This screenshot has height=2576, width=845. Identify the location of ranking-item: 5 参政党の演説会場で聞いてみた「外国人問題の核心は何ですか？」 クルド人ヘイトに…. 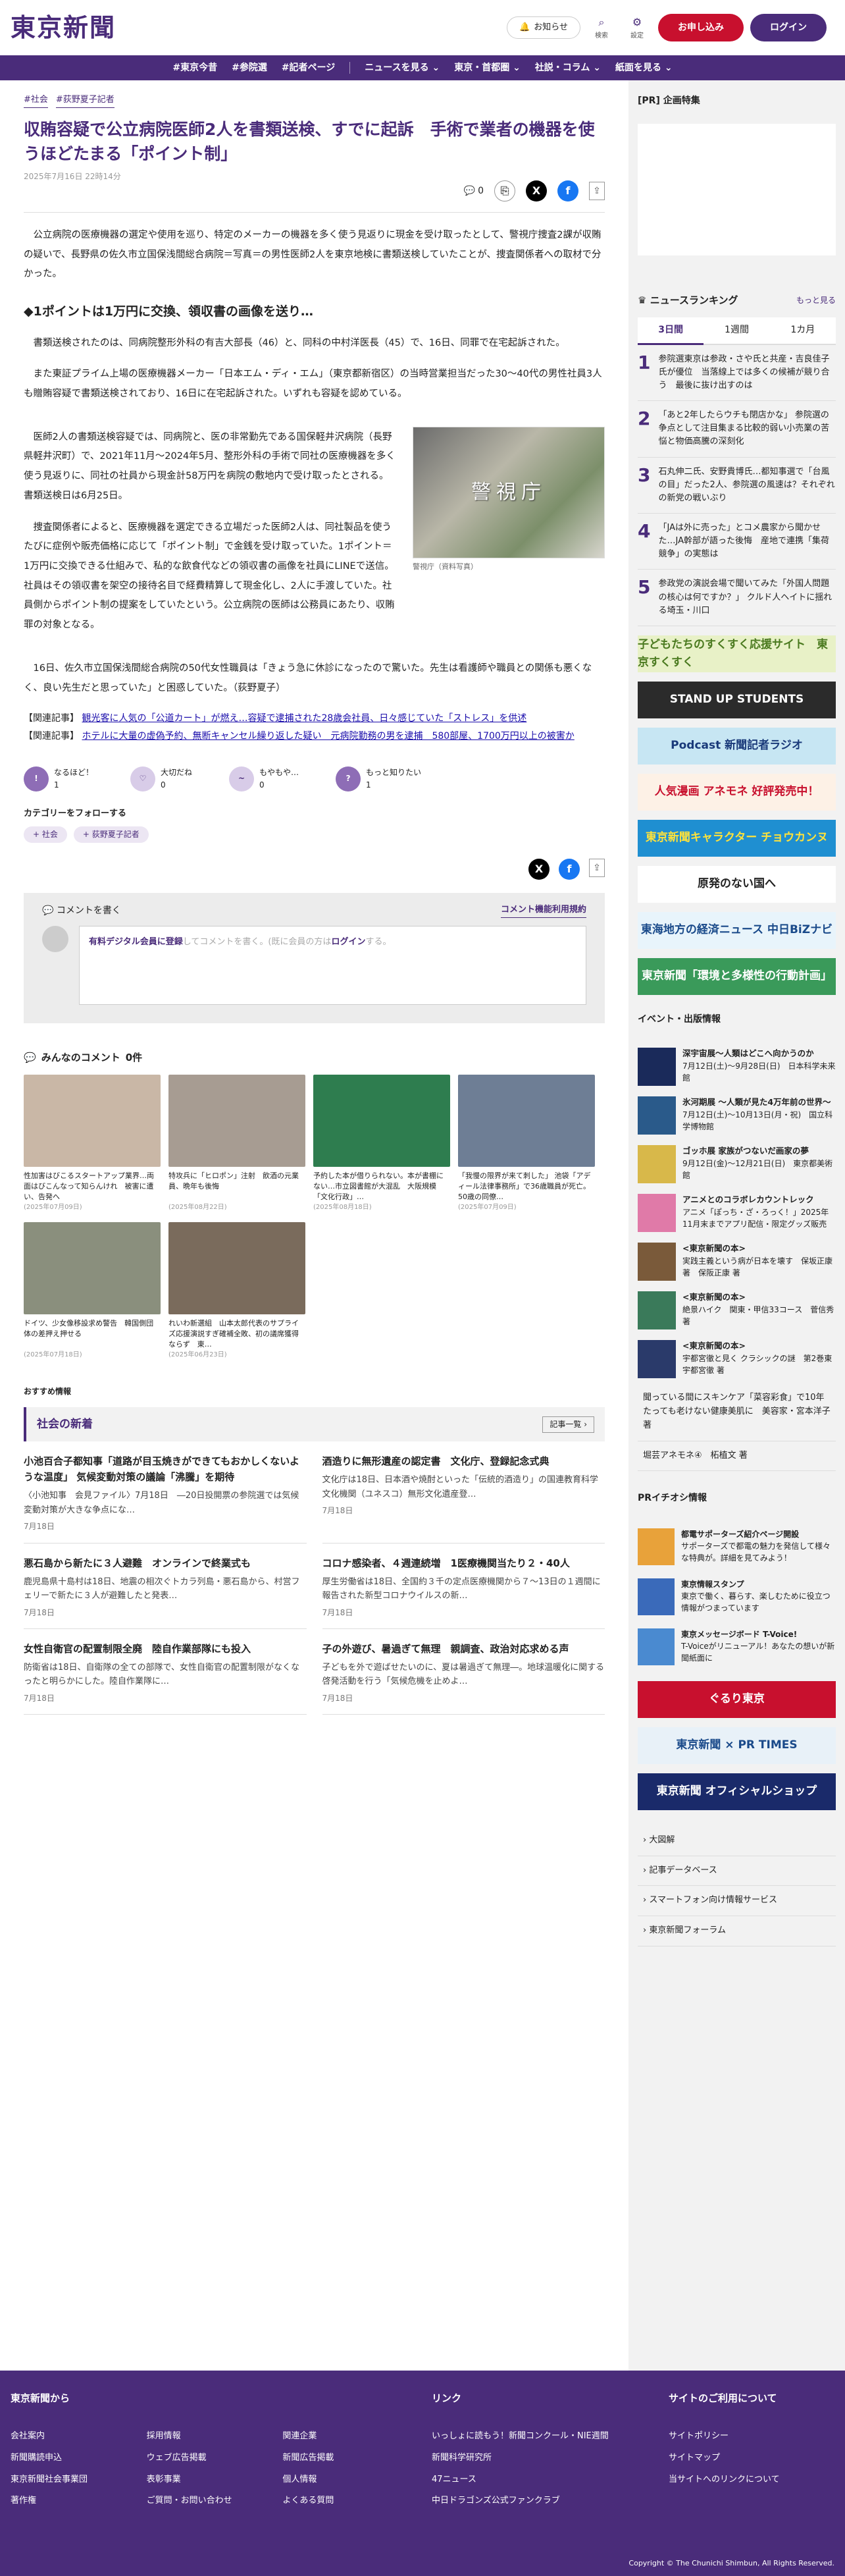
(737, 598).